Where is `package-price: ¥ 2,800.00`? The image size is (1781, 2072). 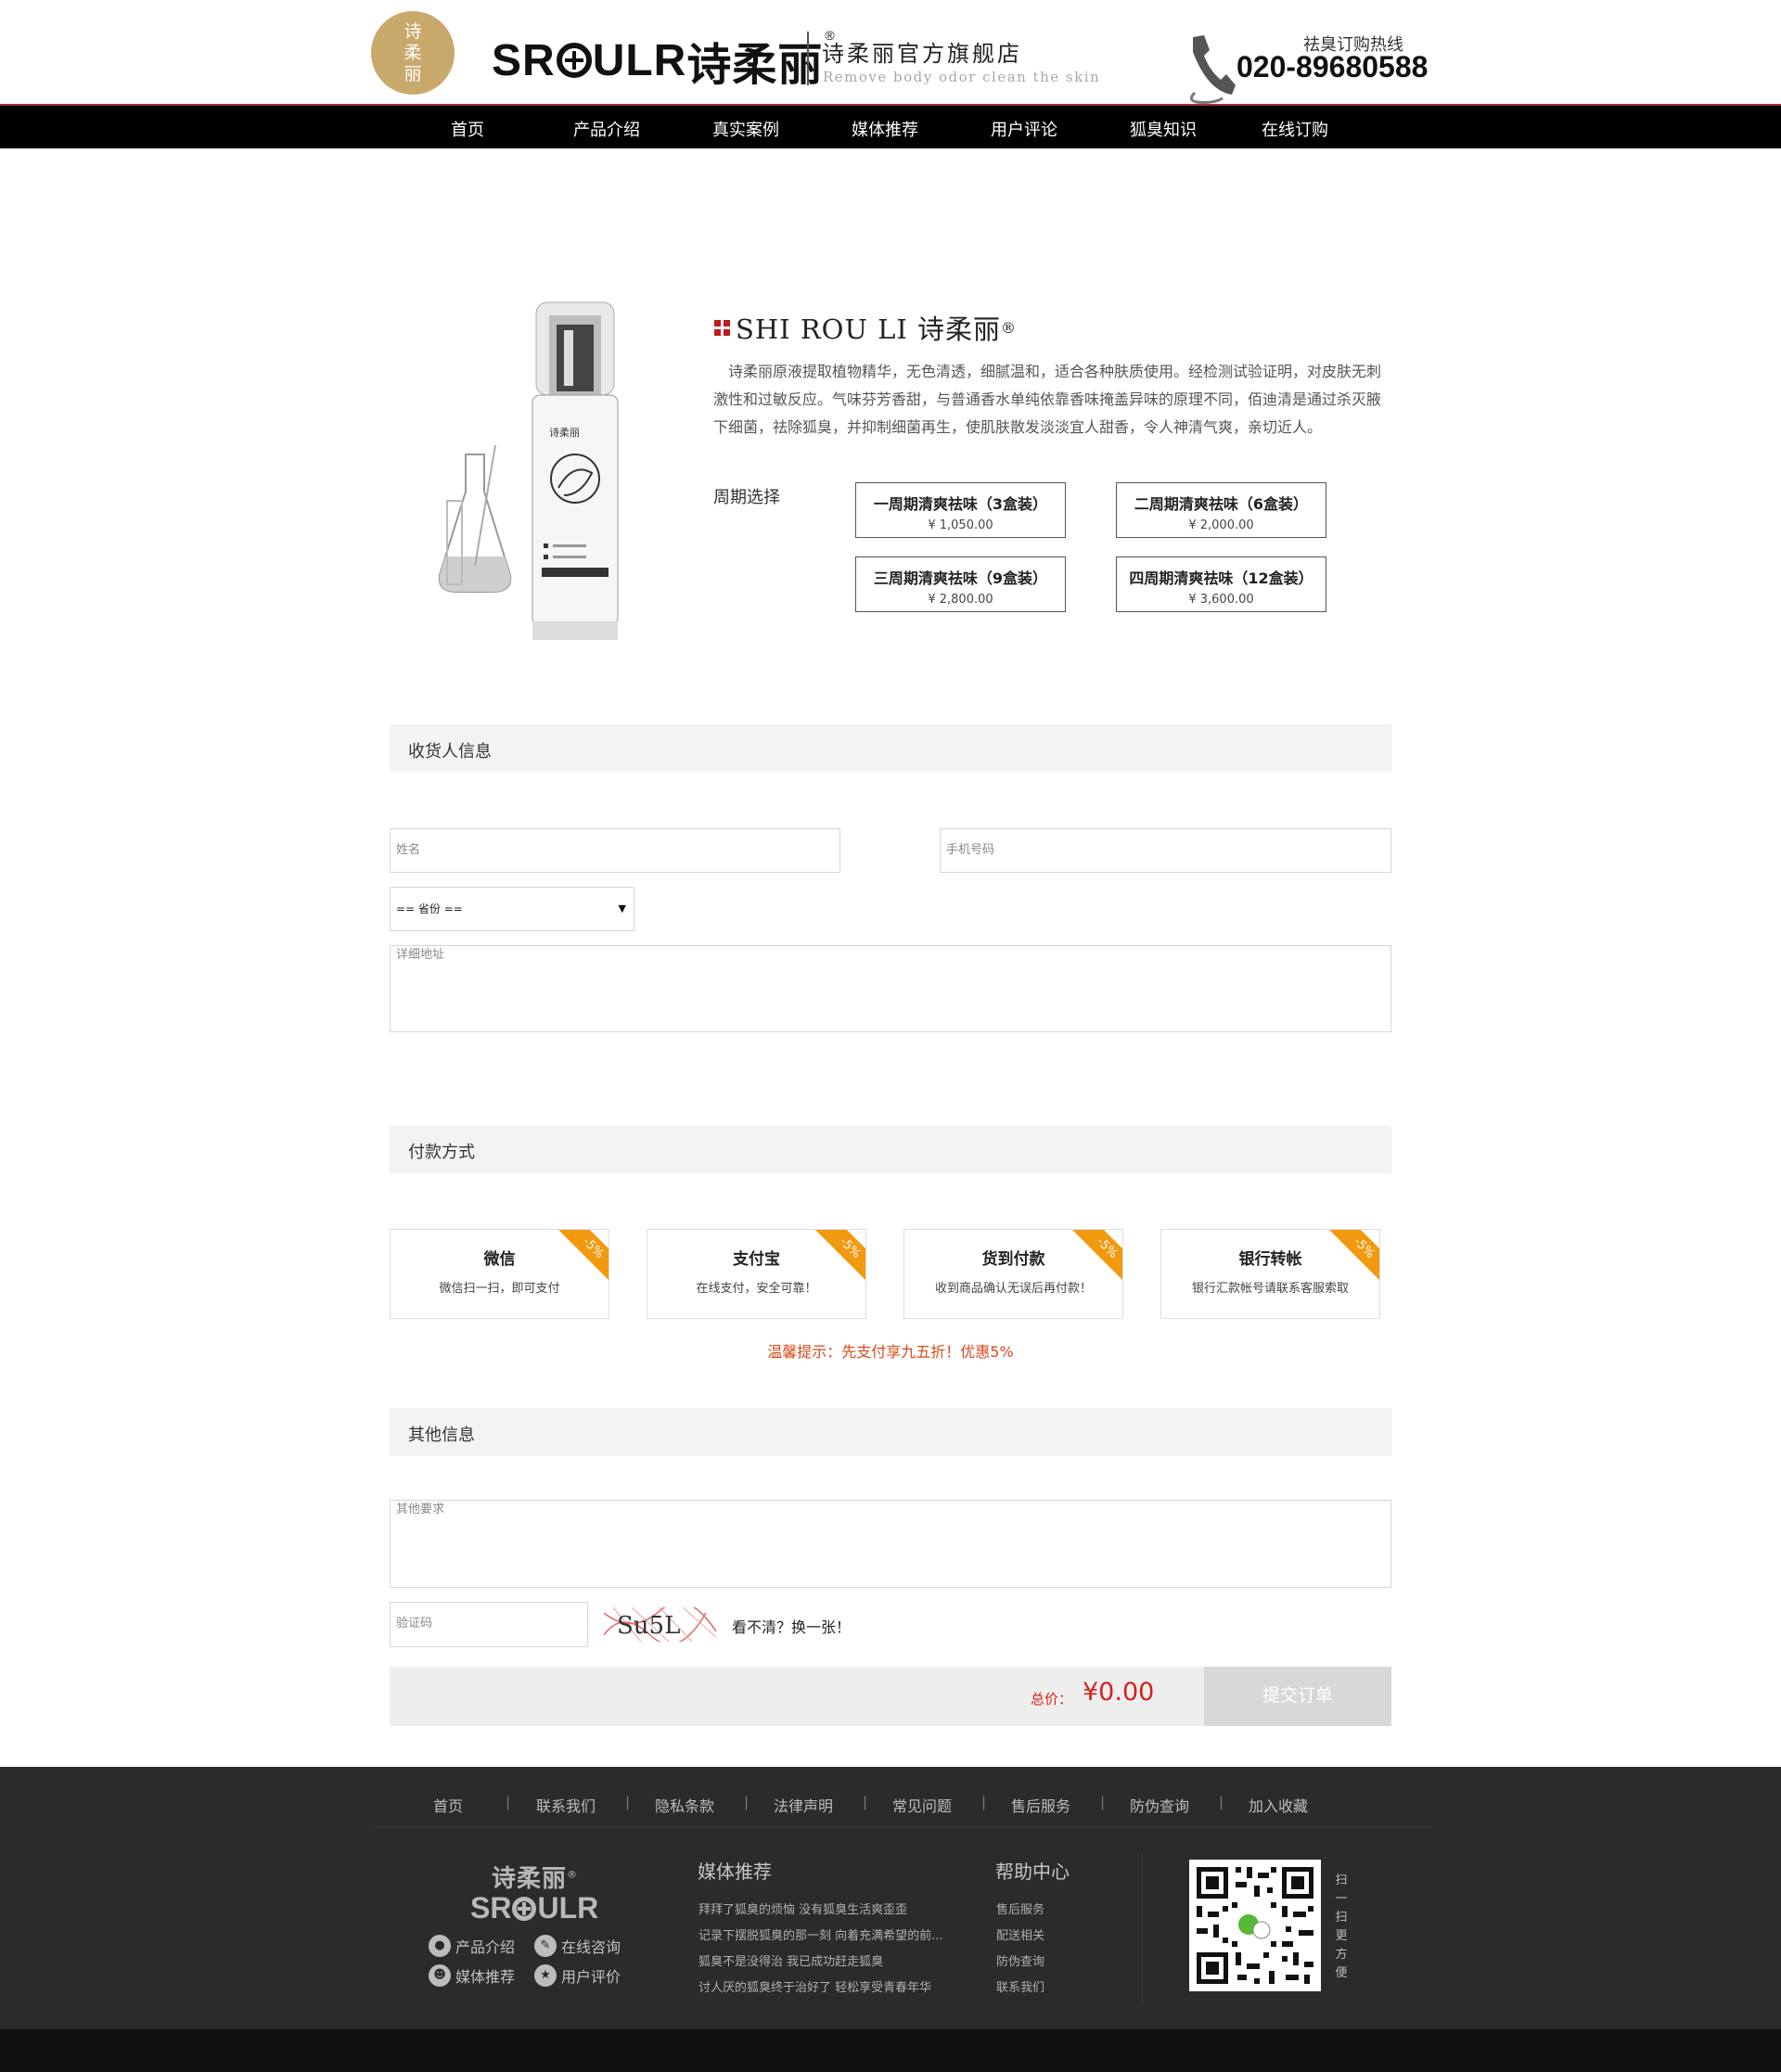
package-price: ¥ 2,800.00 is located at coordinates (960, 600).